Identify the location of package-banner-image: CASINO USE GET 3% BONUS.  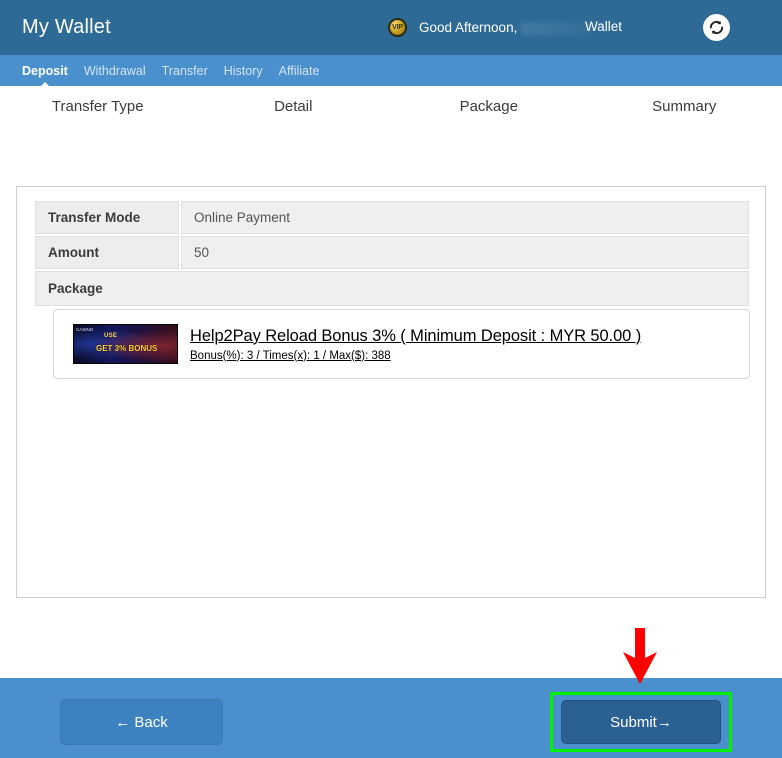
(125, 344).